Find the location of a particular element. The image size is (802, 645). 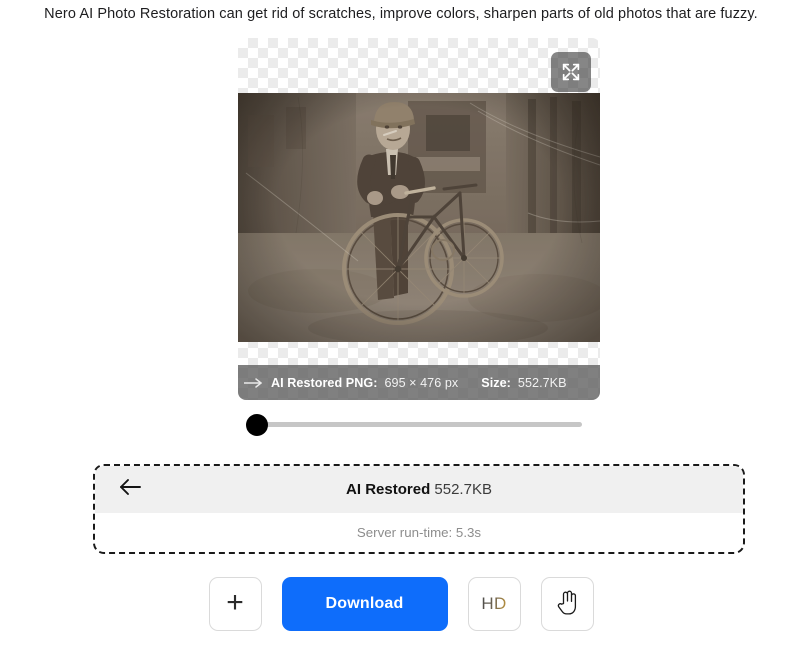

expand-arrows-icon is located at coordinates (571, 72).